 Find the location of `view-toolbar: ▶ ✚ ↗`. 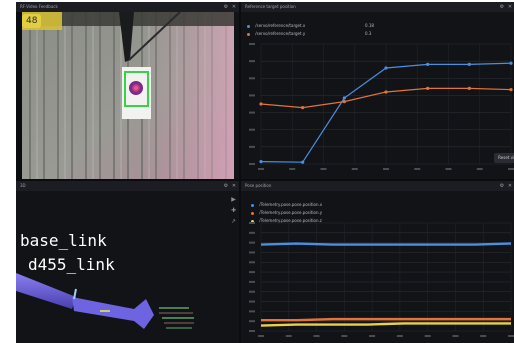

view-toolbar: ▶ ✚ ↗ is located at coordinates (234, 212).